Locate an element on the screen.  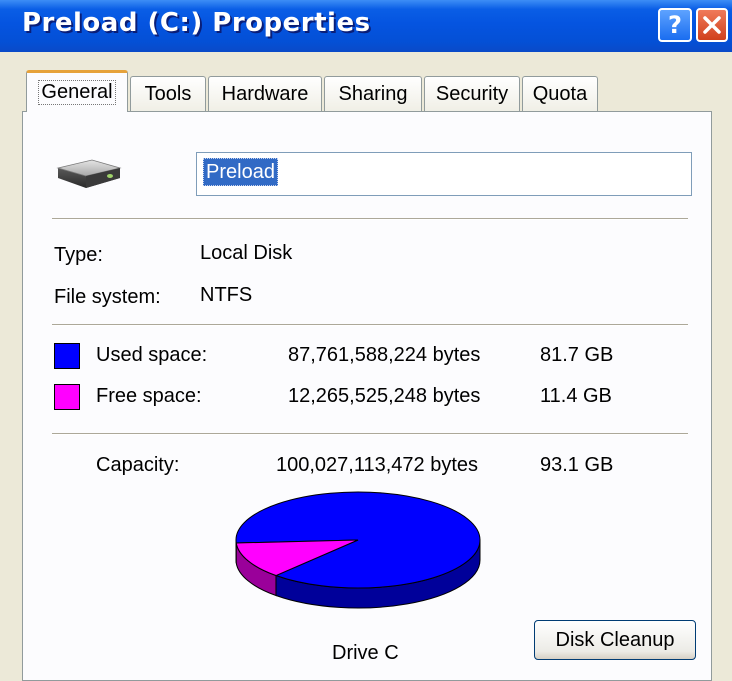
tab-label: Tools is located at coordinates (168, 94).